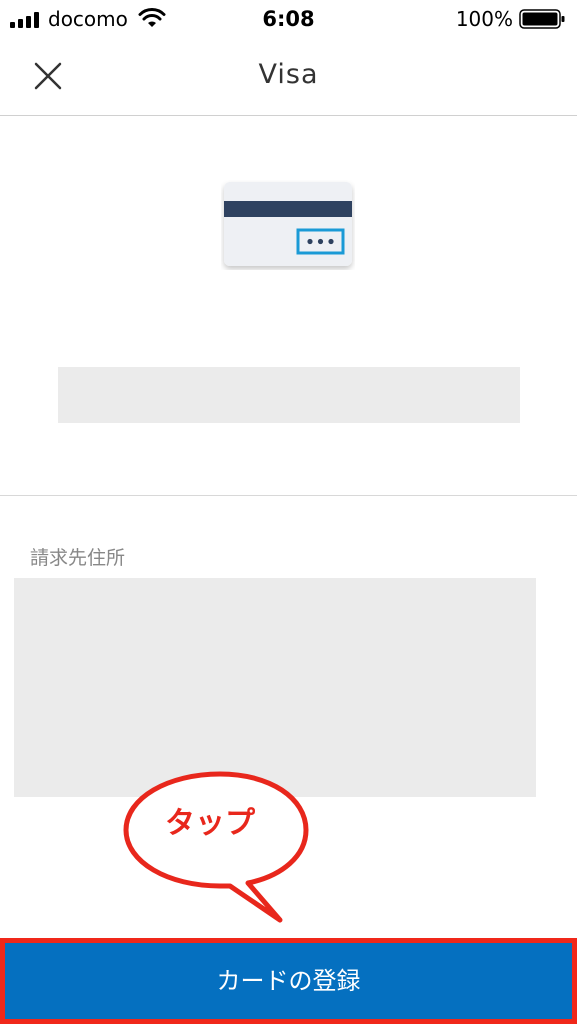 This screenshot has width=577, height=1024. I want to click on billing-address-label: 請求先住所, so click(78, 558).